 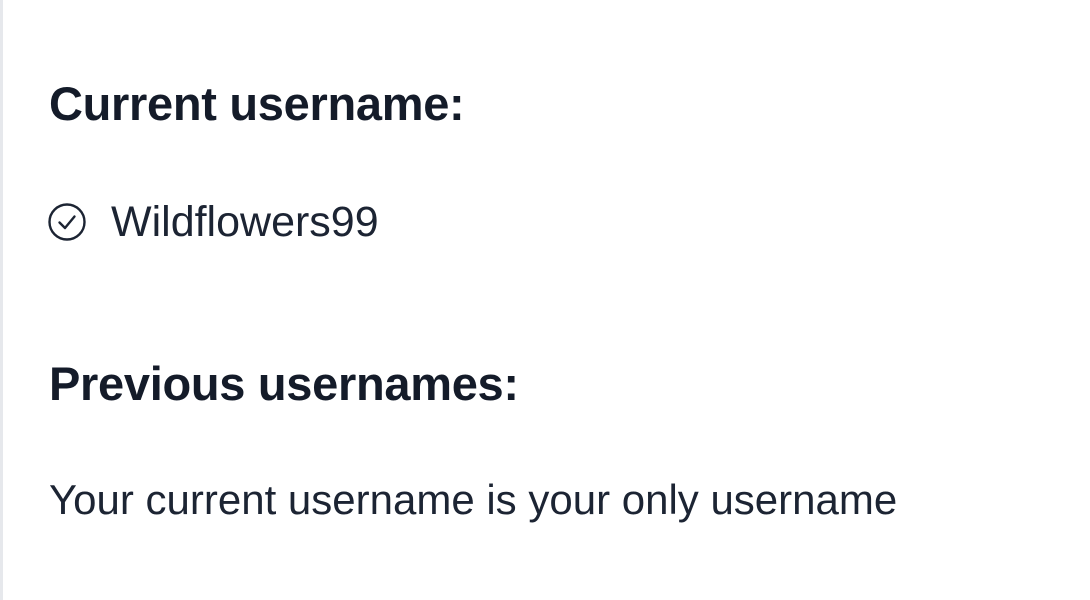 I want to click on current-username-row: Wildflowers99, so click(x=213, y=222).